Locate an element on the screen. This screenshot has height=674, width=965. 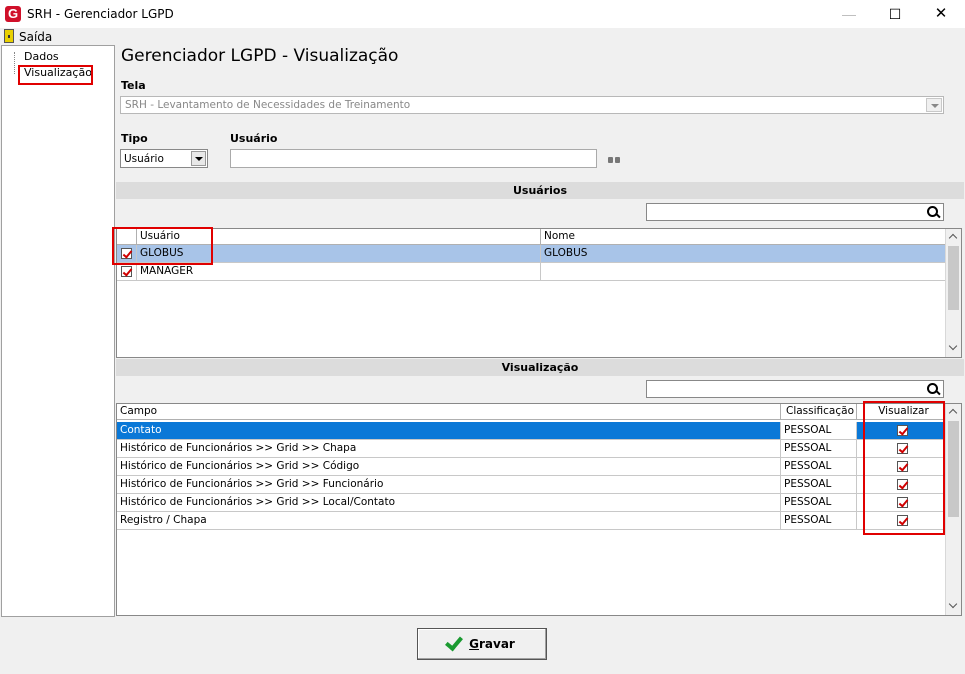
table-row: GLOBUS GLOBUS is located at coordinates (532, 254).